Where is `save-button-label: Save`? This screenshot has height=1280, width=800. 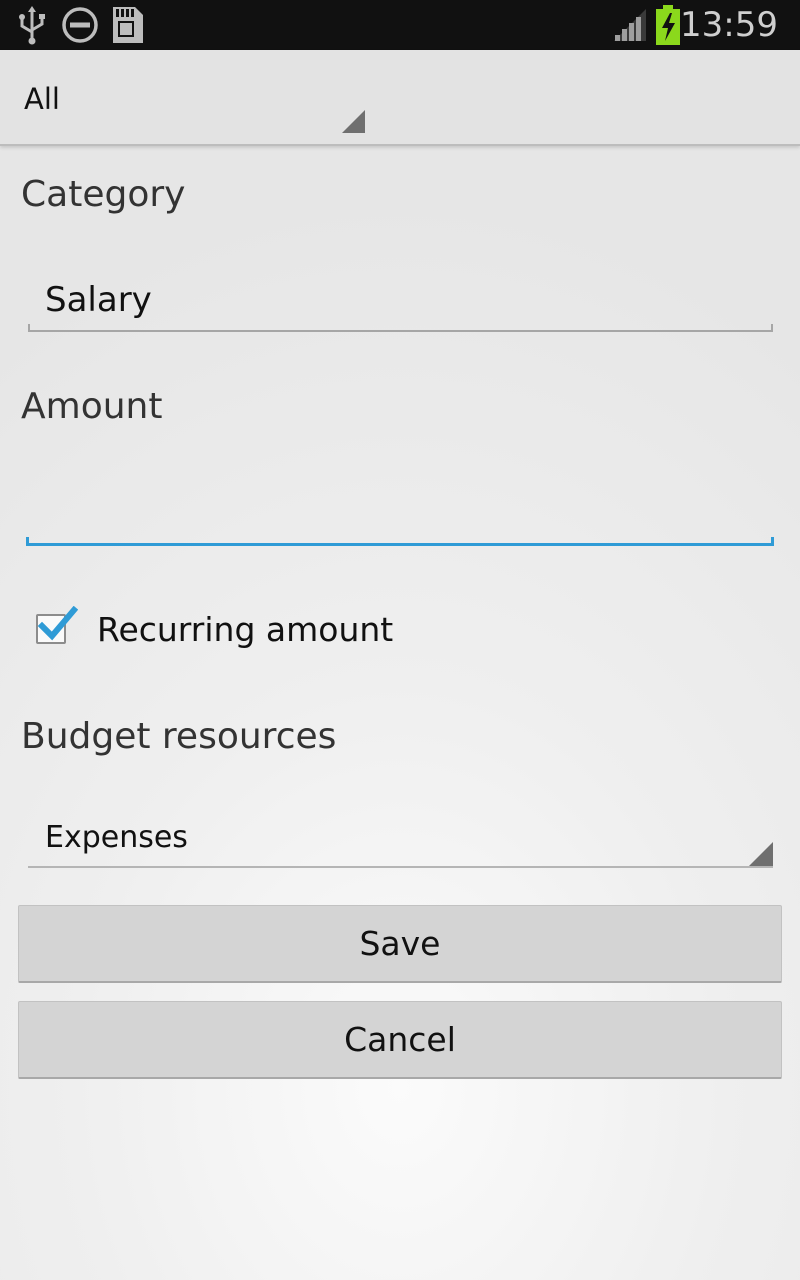 save-button-label: Save is located at coordinates (400, 943).